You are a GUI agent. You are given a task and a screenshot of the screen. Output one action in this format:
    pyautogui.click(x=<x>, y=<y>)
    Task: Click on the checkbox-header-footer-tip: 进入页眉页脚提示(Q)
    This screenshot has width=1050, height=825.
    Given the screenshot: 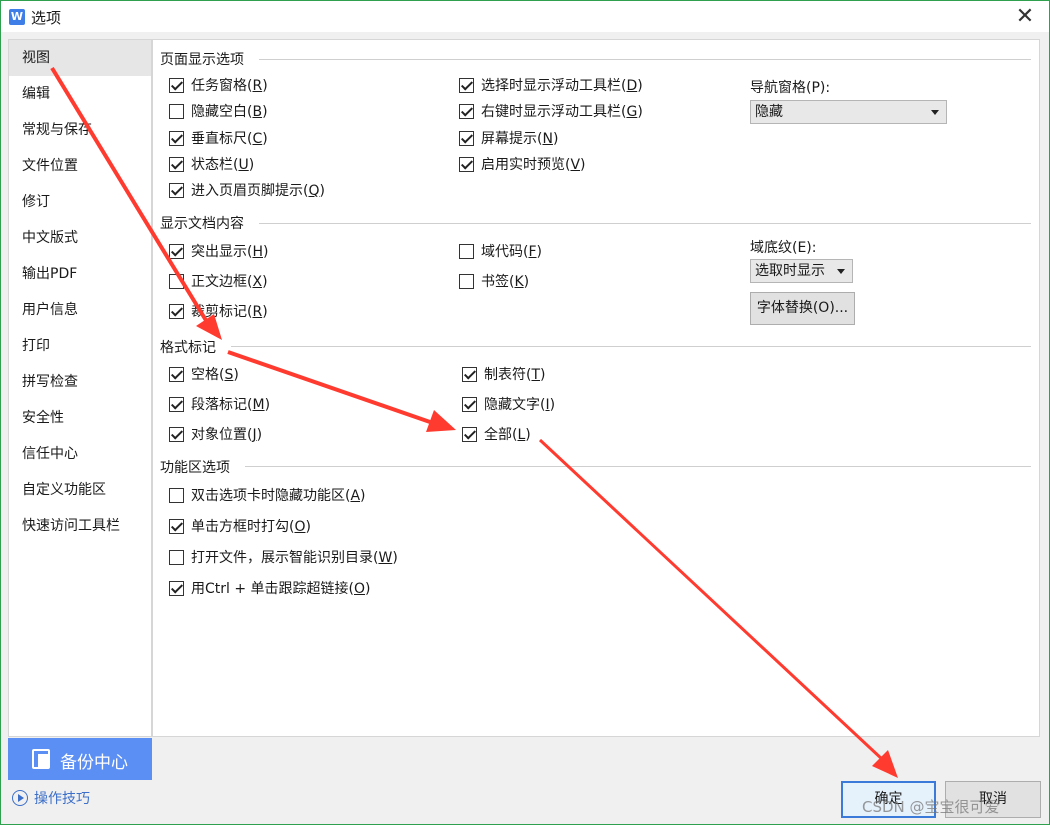 What is the action you would take?
    pyautogui.click(x=247, y=191)
    